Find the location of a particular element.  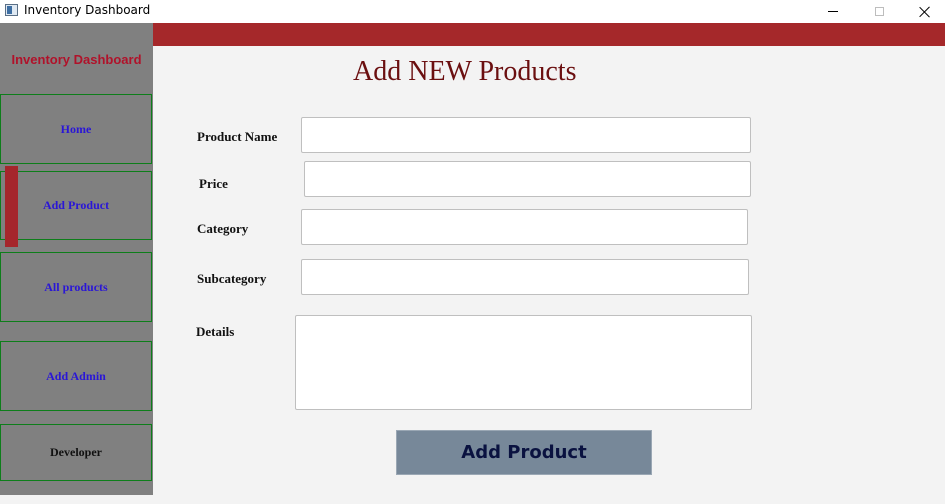

maximize-button is located at coordinates (879, 11).